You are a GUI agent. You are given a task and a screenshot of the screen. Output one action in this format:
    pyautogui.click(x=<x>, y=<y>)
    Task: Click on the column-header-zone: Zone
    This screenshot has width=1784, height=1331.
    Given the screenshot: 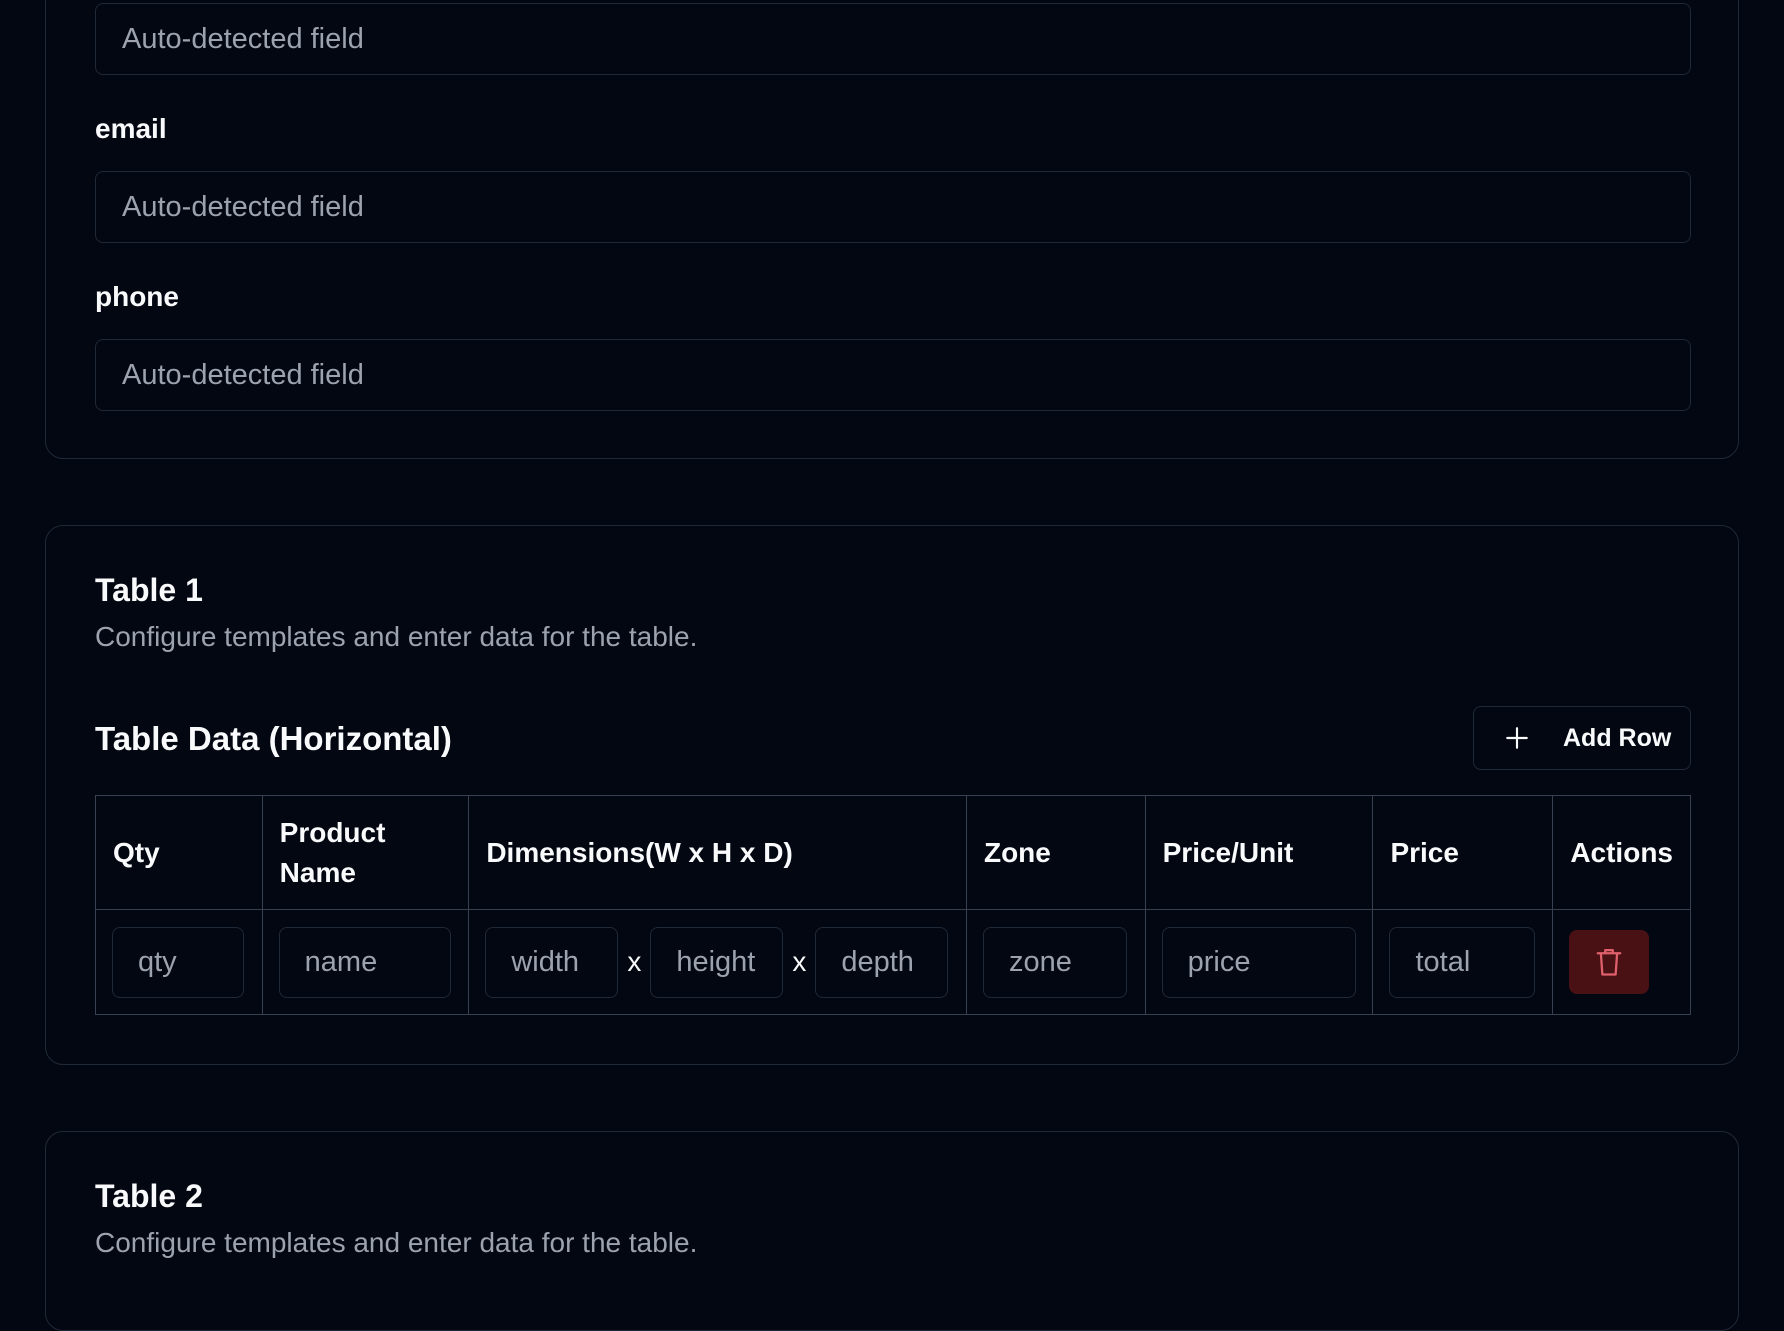 What is the action you would take?
    pyautogui.click(x=1055, y=852)
    